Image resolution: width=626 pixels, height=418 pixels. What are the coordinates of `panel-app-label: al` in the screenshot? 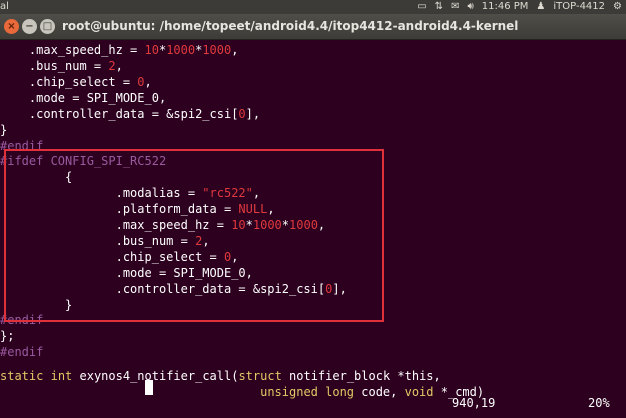 It's located at (4, 6).